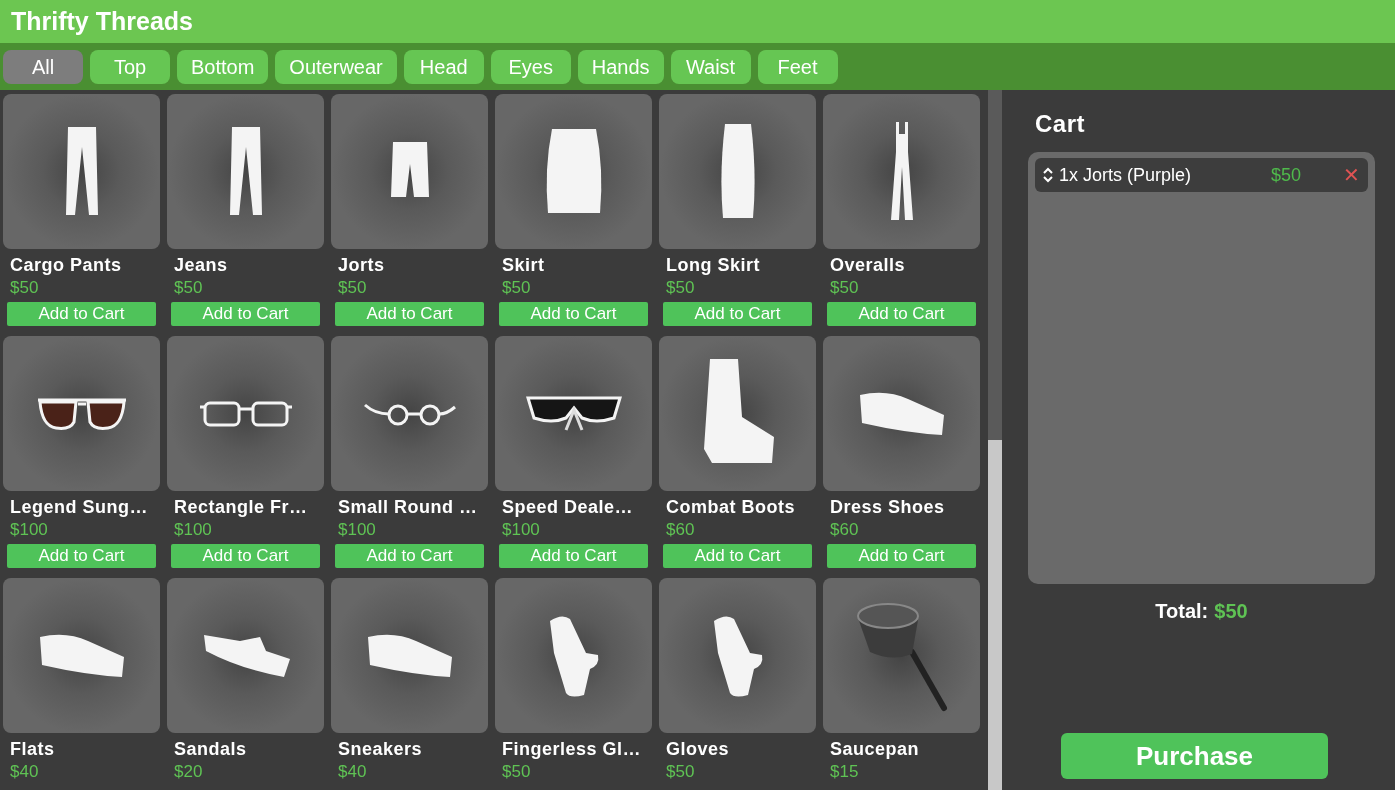  I want to click on total-label: Total:, so click(1182, 611).